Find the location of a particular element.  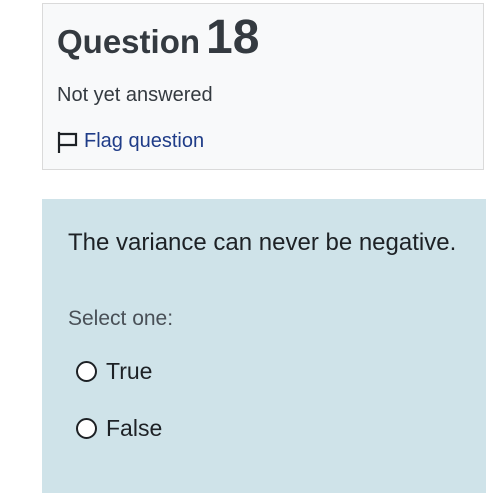

question-word: Question is located at coordinates (129, 41).